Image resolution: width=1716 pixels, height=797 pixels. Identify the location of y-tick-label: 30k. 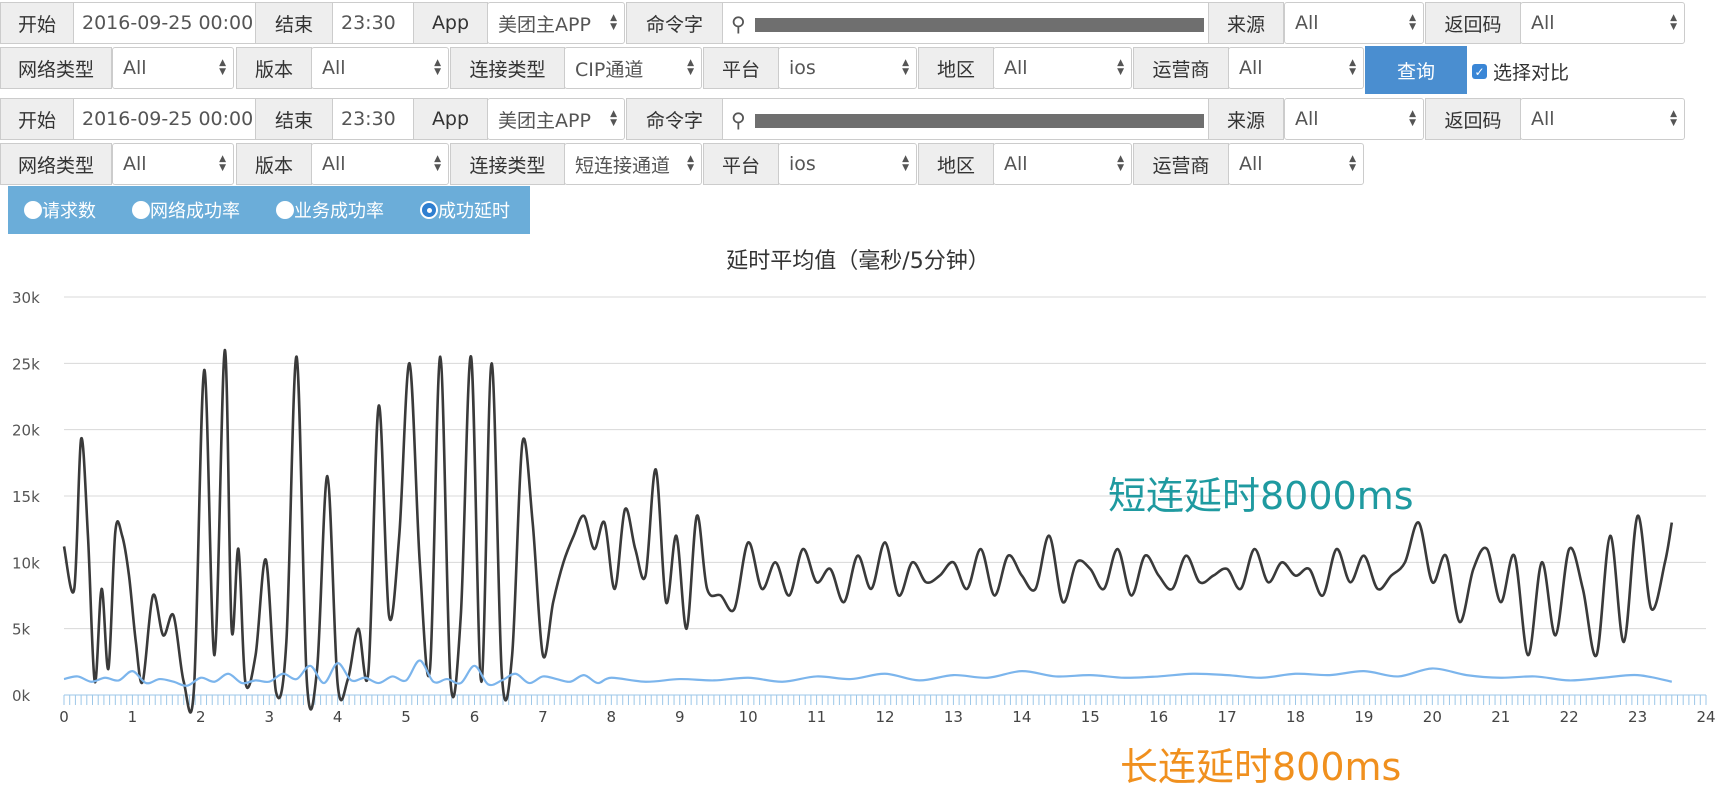
(26, 298).